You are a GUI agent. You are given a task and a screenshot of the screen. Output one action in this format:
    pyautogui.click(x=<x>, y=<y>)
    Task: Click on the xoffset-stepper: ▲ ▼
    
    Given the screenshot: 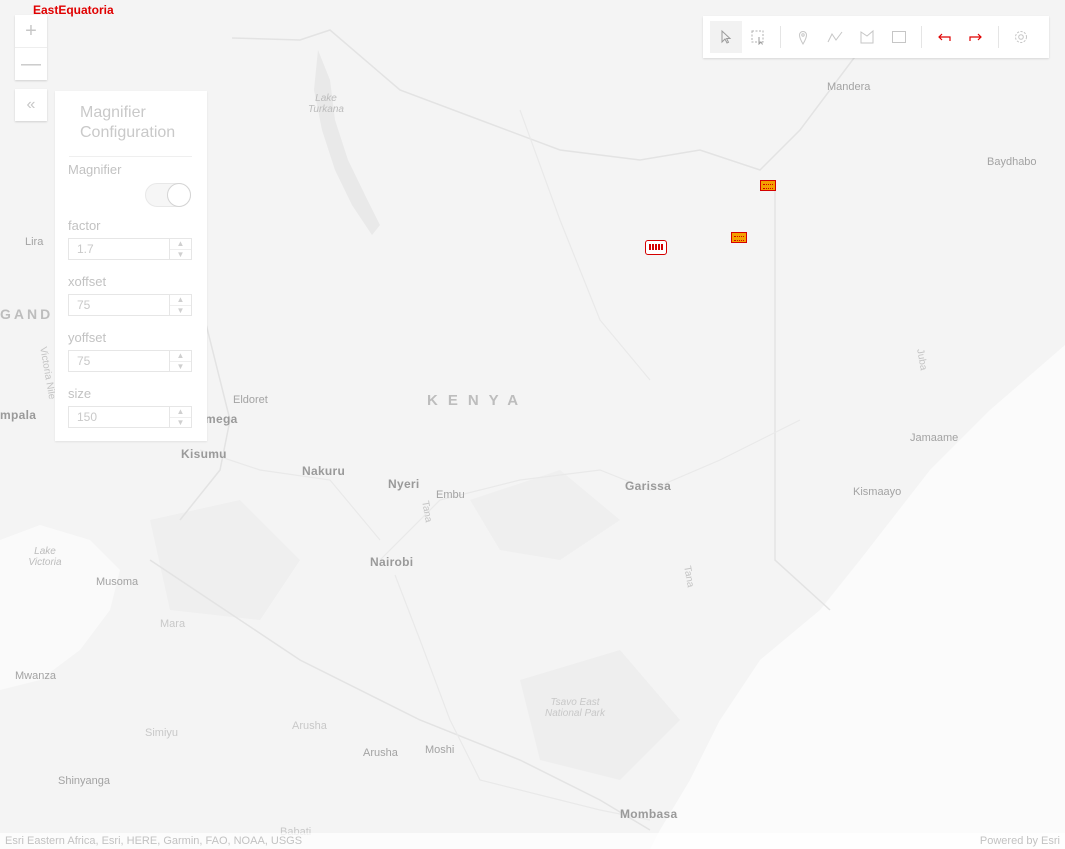 What is the action you would take?
    pyautogui.click(x=180, y=305)
    